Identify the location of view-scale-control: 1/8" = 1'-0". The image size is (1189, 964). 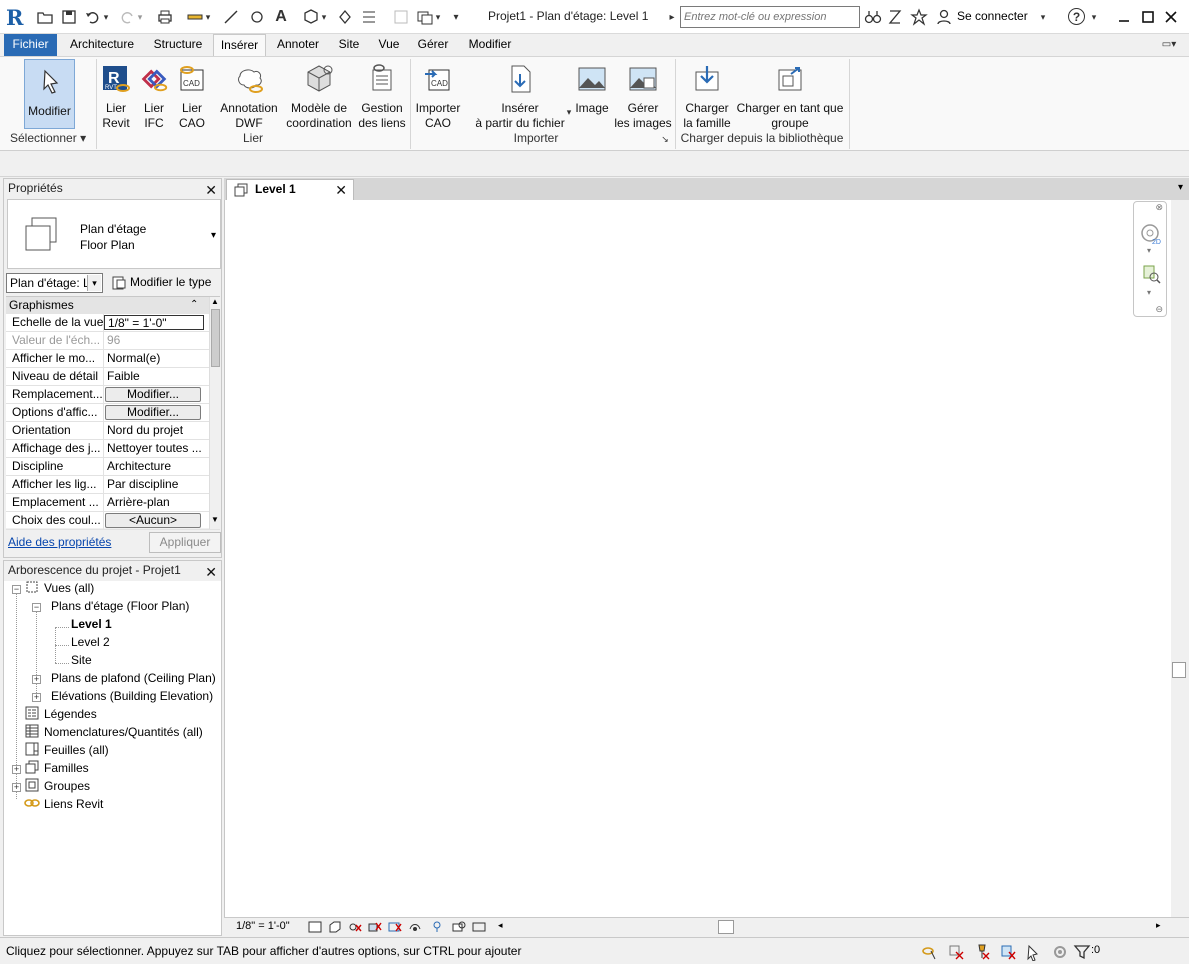
(263, 926).